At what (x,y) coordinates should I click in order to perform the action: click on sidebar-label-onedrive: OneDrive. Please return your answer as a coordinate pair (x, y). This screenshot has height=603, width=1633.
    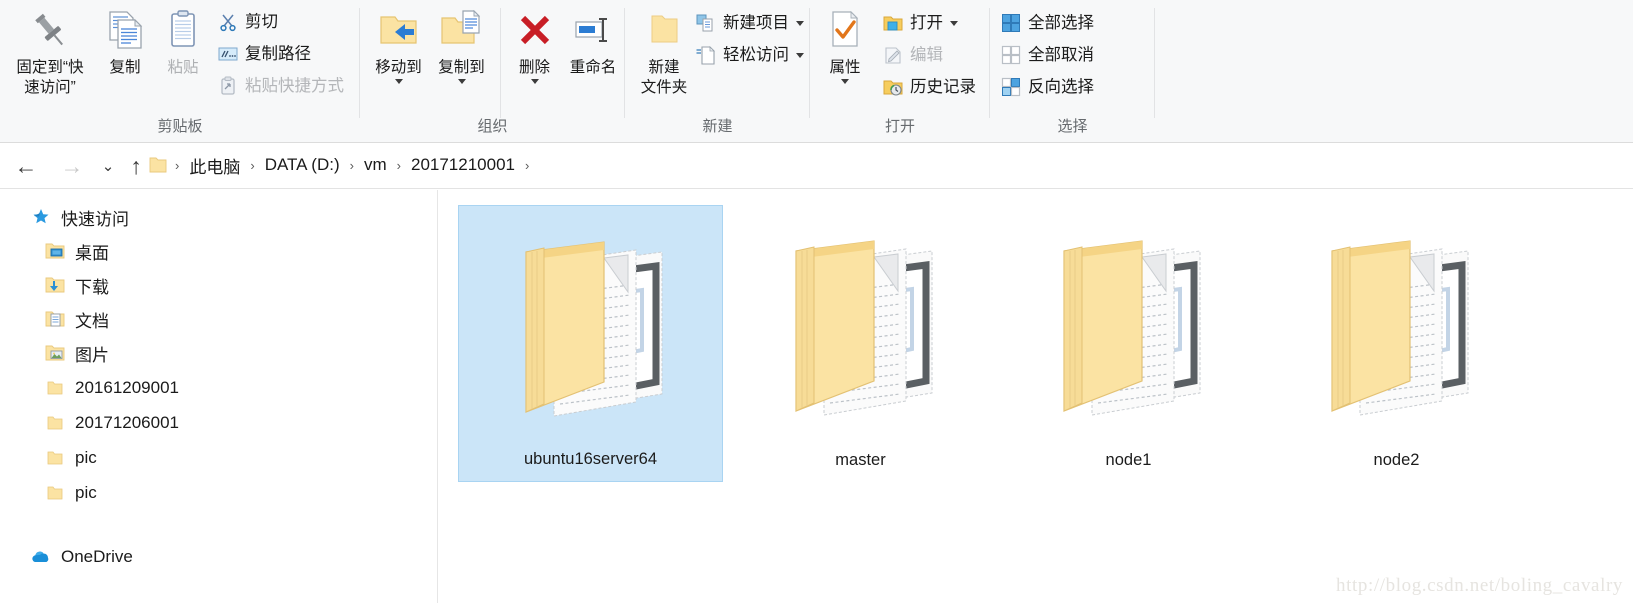
    Looking at the image, I should click on (97, 556).